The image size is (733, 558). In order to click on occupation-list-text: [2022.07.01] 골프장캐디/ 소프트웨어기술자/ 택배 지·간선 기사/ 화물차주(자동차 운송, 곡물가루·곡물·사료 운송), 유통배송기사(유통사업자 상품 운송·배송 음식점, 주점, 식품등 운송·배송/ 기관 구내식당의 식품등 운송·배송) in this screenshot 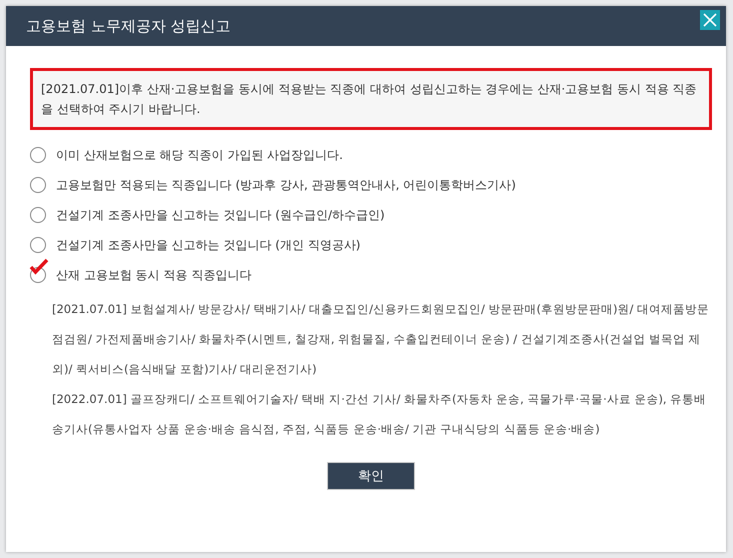, I will do `click(380, 414)`.